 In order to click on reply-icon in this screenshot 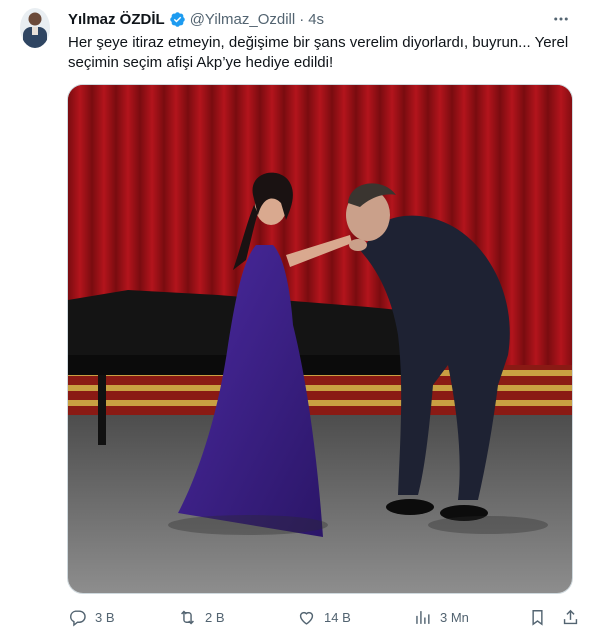, I will do `click(78, 617)`.